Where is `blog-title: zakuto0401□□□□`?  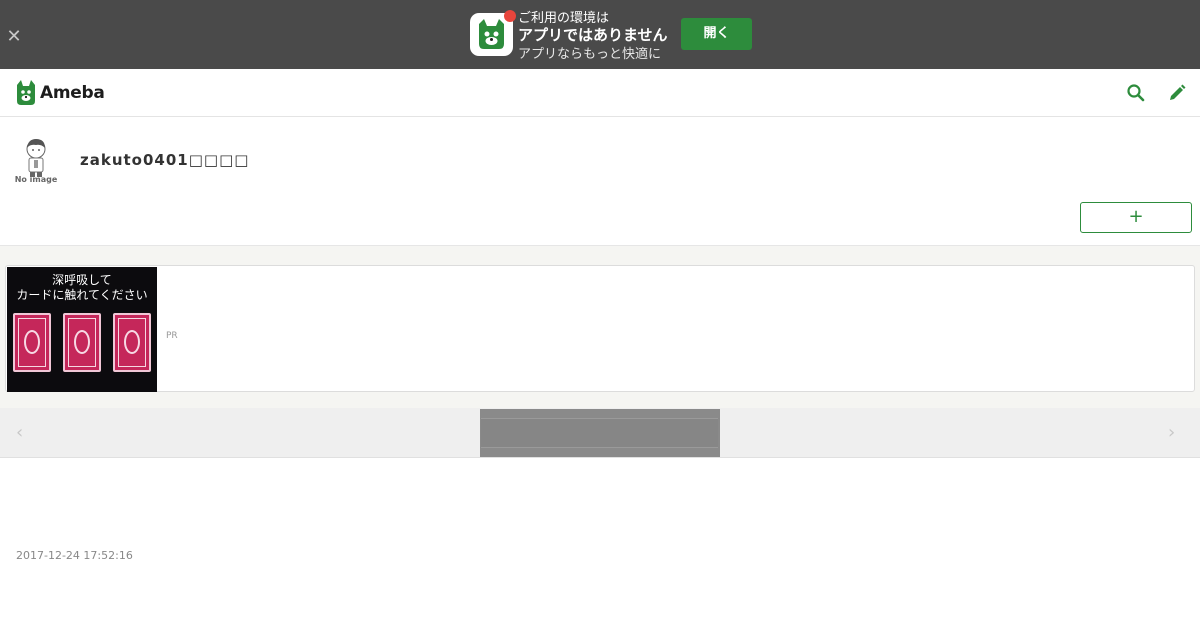 blog-title: zakuto0401□□□□ is located at coordinates (164, 160).